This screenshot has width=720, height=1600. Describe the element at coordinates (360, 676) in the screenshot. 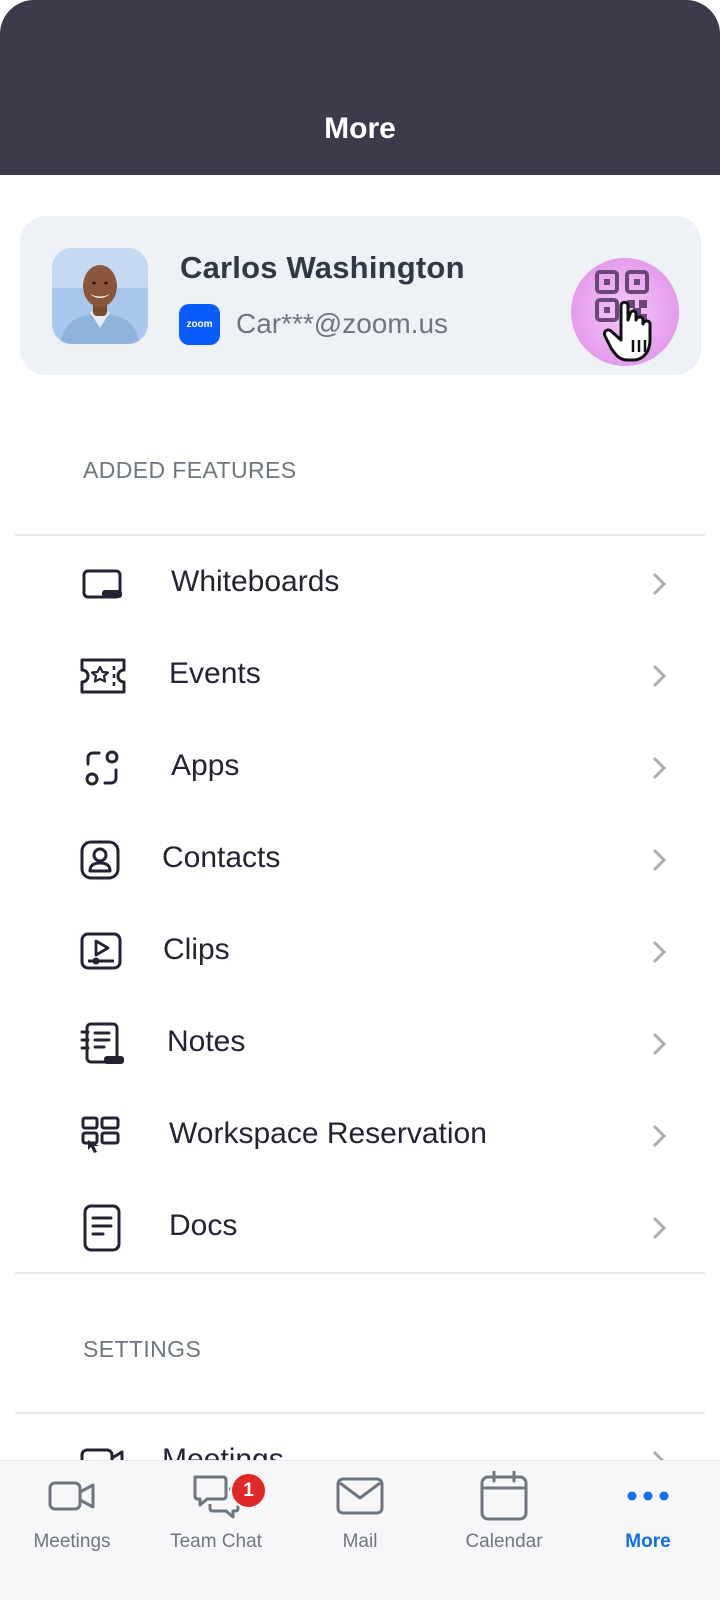

I see `menu-item-events: Events` at that location.